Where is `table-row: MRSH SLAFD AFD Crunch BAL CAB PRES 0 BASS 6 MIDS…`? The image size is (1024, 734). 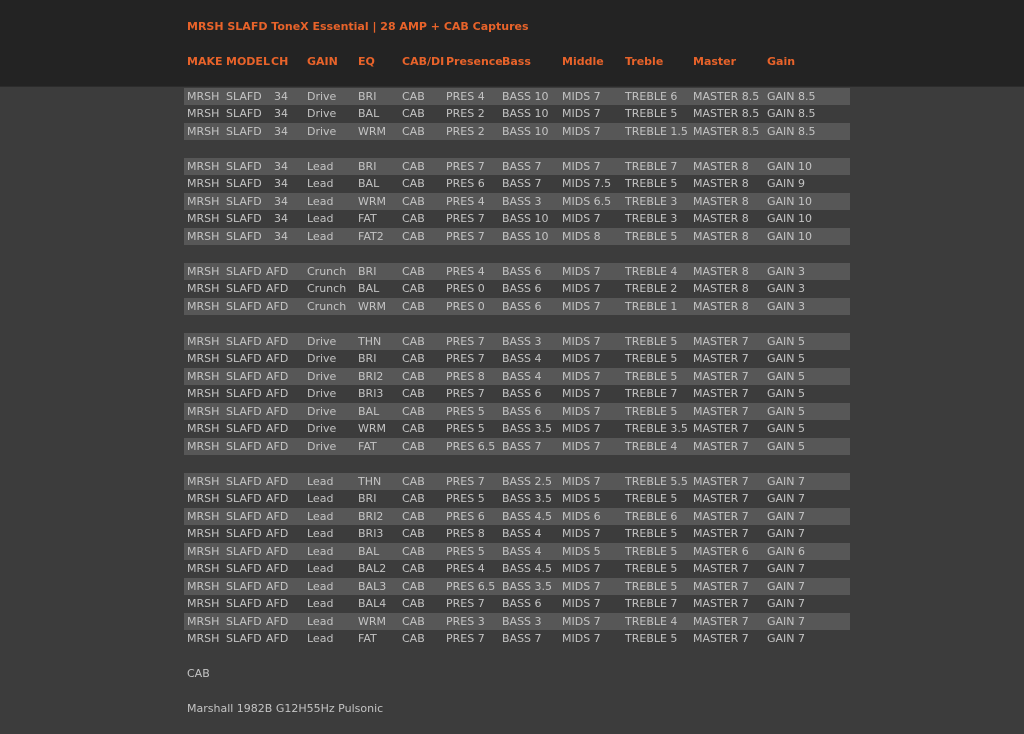
table-row: MRSH SLAFD AFD Crunch BAL CAB PRES 0 BASS 6 MIDS… is located at coordinates (517, 288).